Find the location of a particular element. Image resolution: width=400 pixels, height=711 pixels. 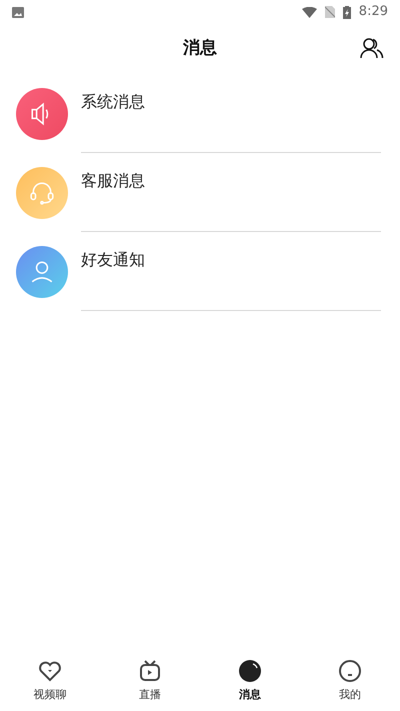

wifi-icon is located at coordinates (309, 12).